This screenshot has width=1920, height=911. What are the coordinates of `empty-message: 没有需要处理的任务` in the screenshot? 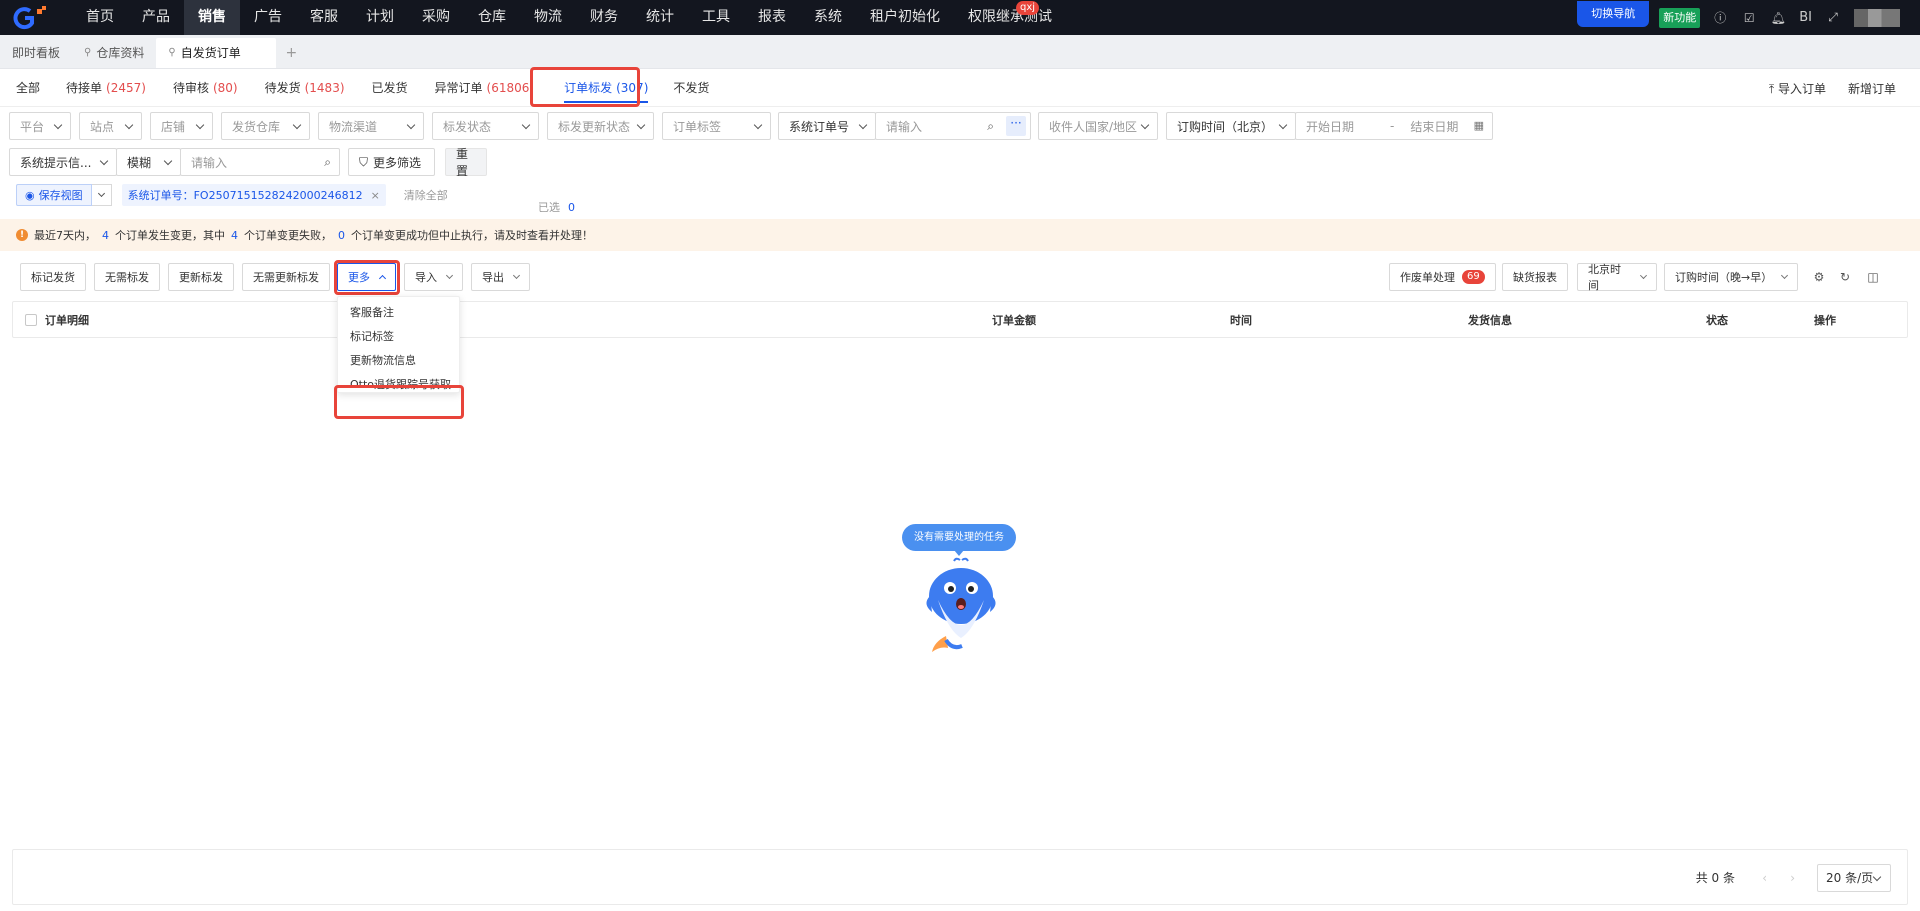 It's located at (959, 540).